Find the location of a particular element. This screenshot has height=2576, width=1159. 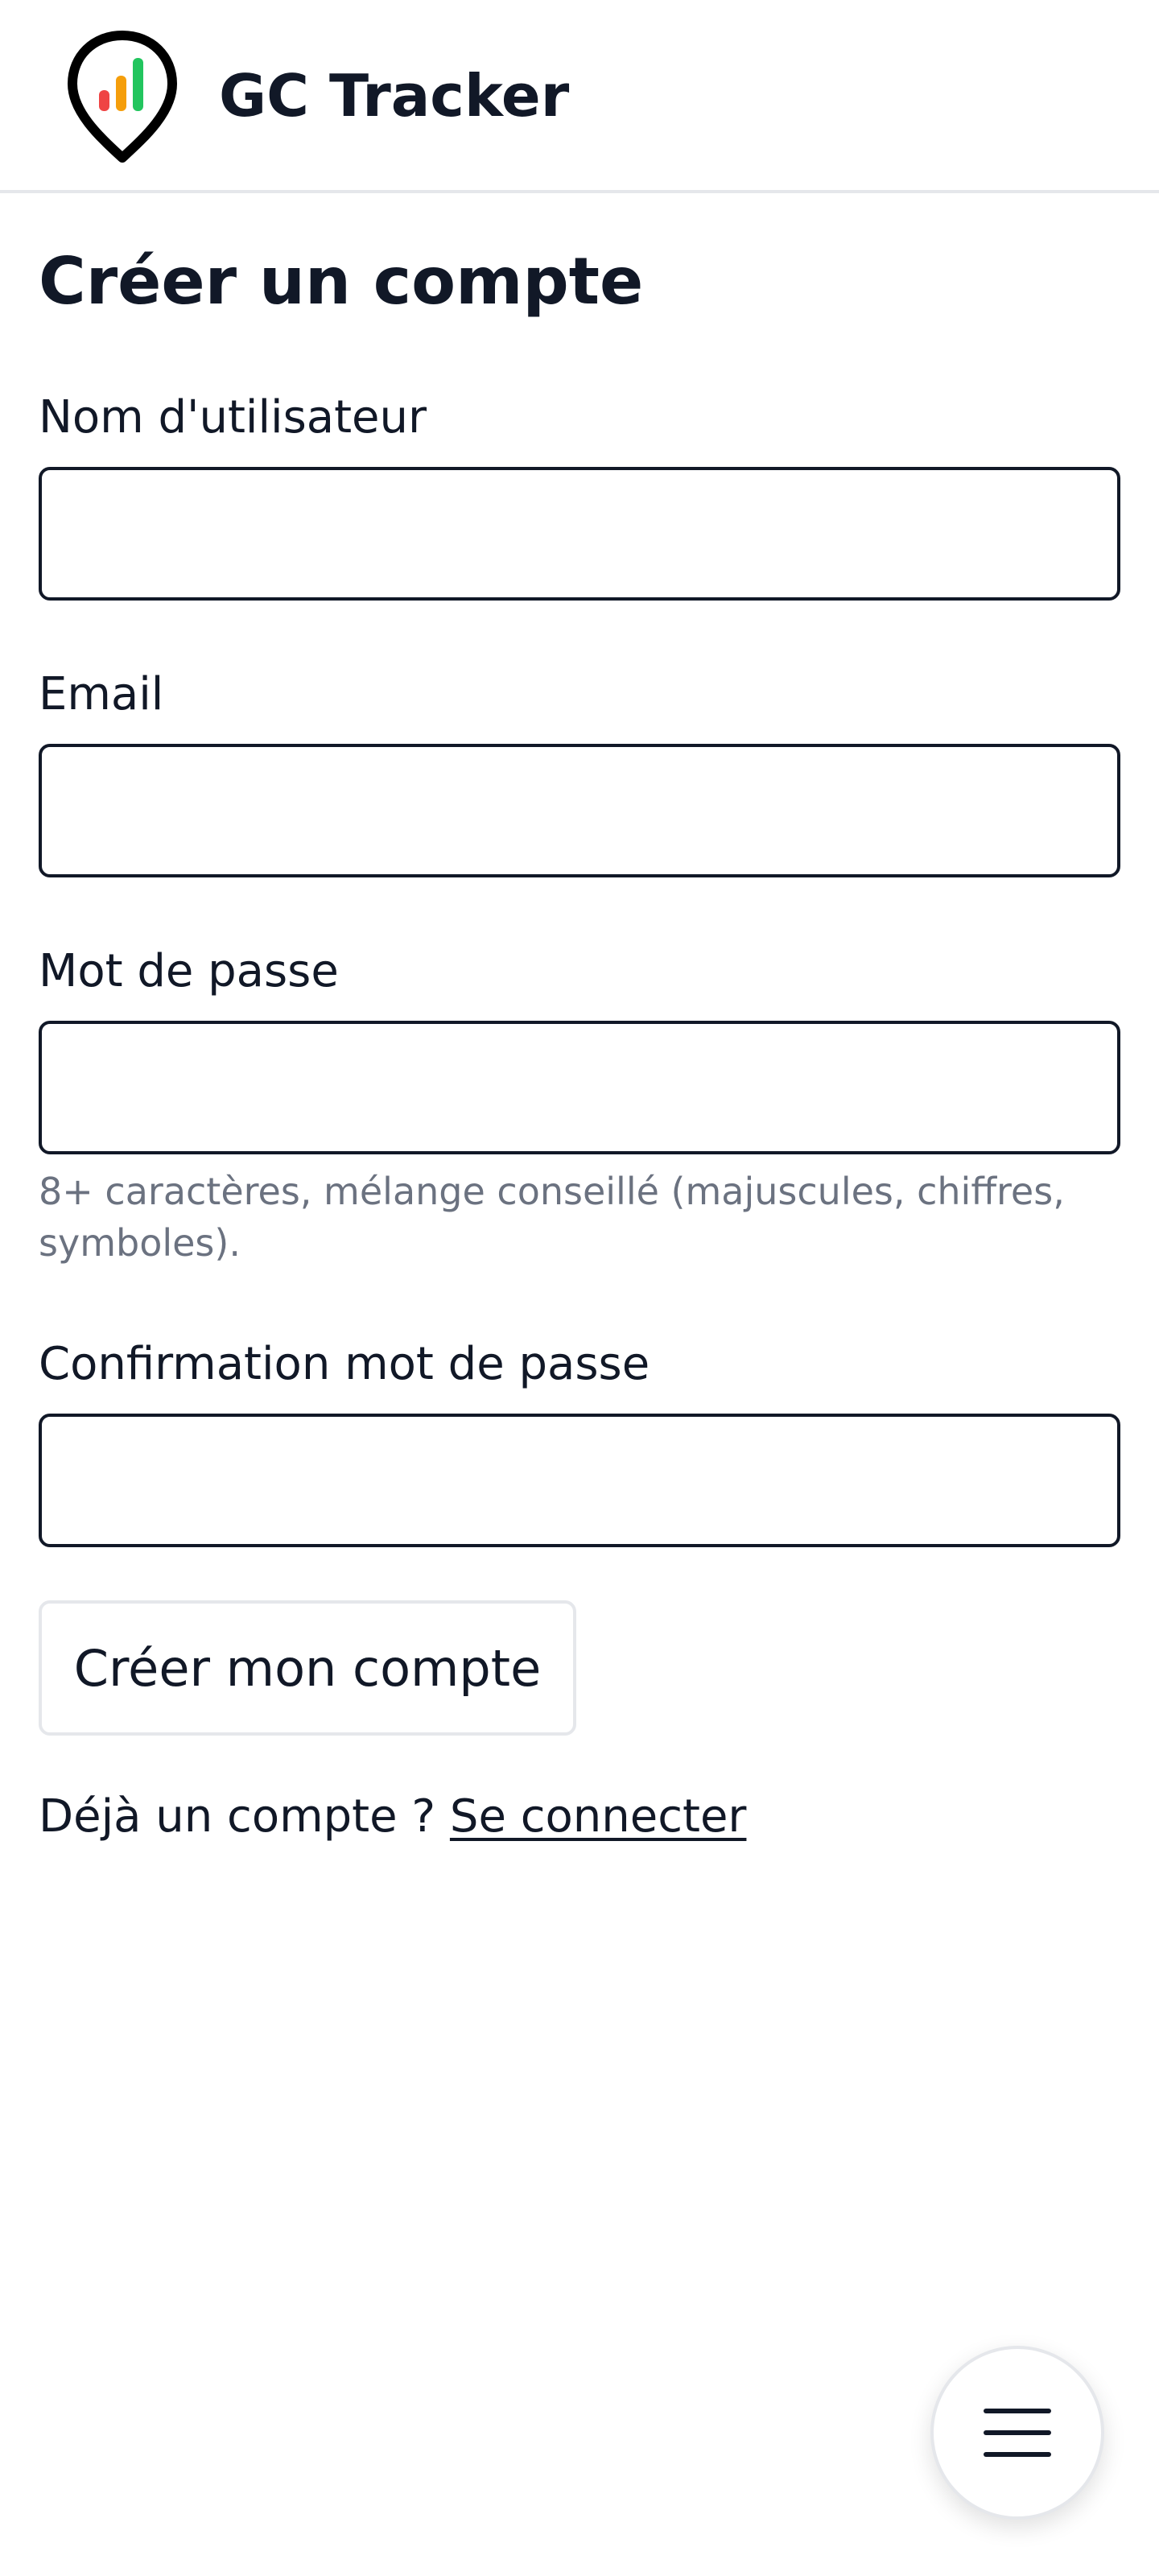

login-prompt-row: Déjà un compte ? Se connecter is located at coordinates (392, 1817).